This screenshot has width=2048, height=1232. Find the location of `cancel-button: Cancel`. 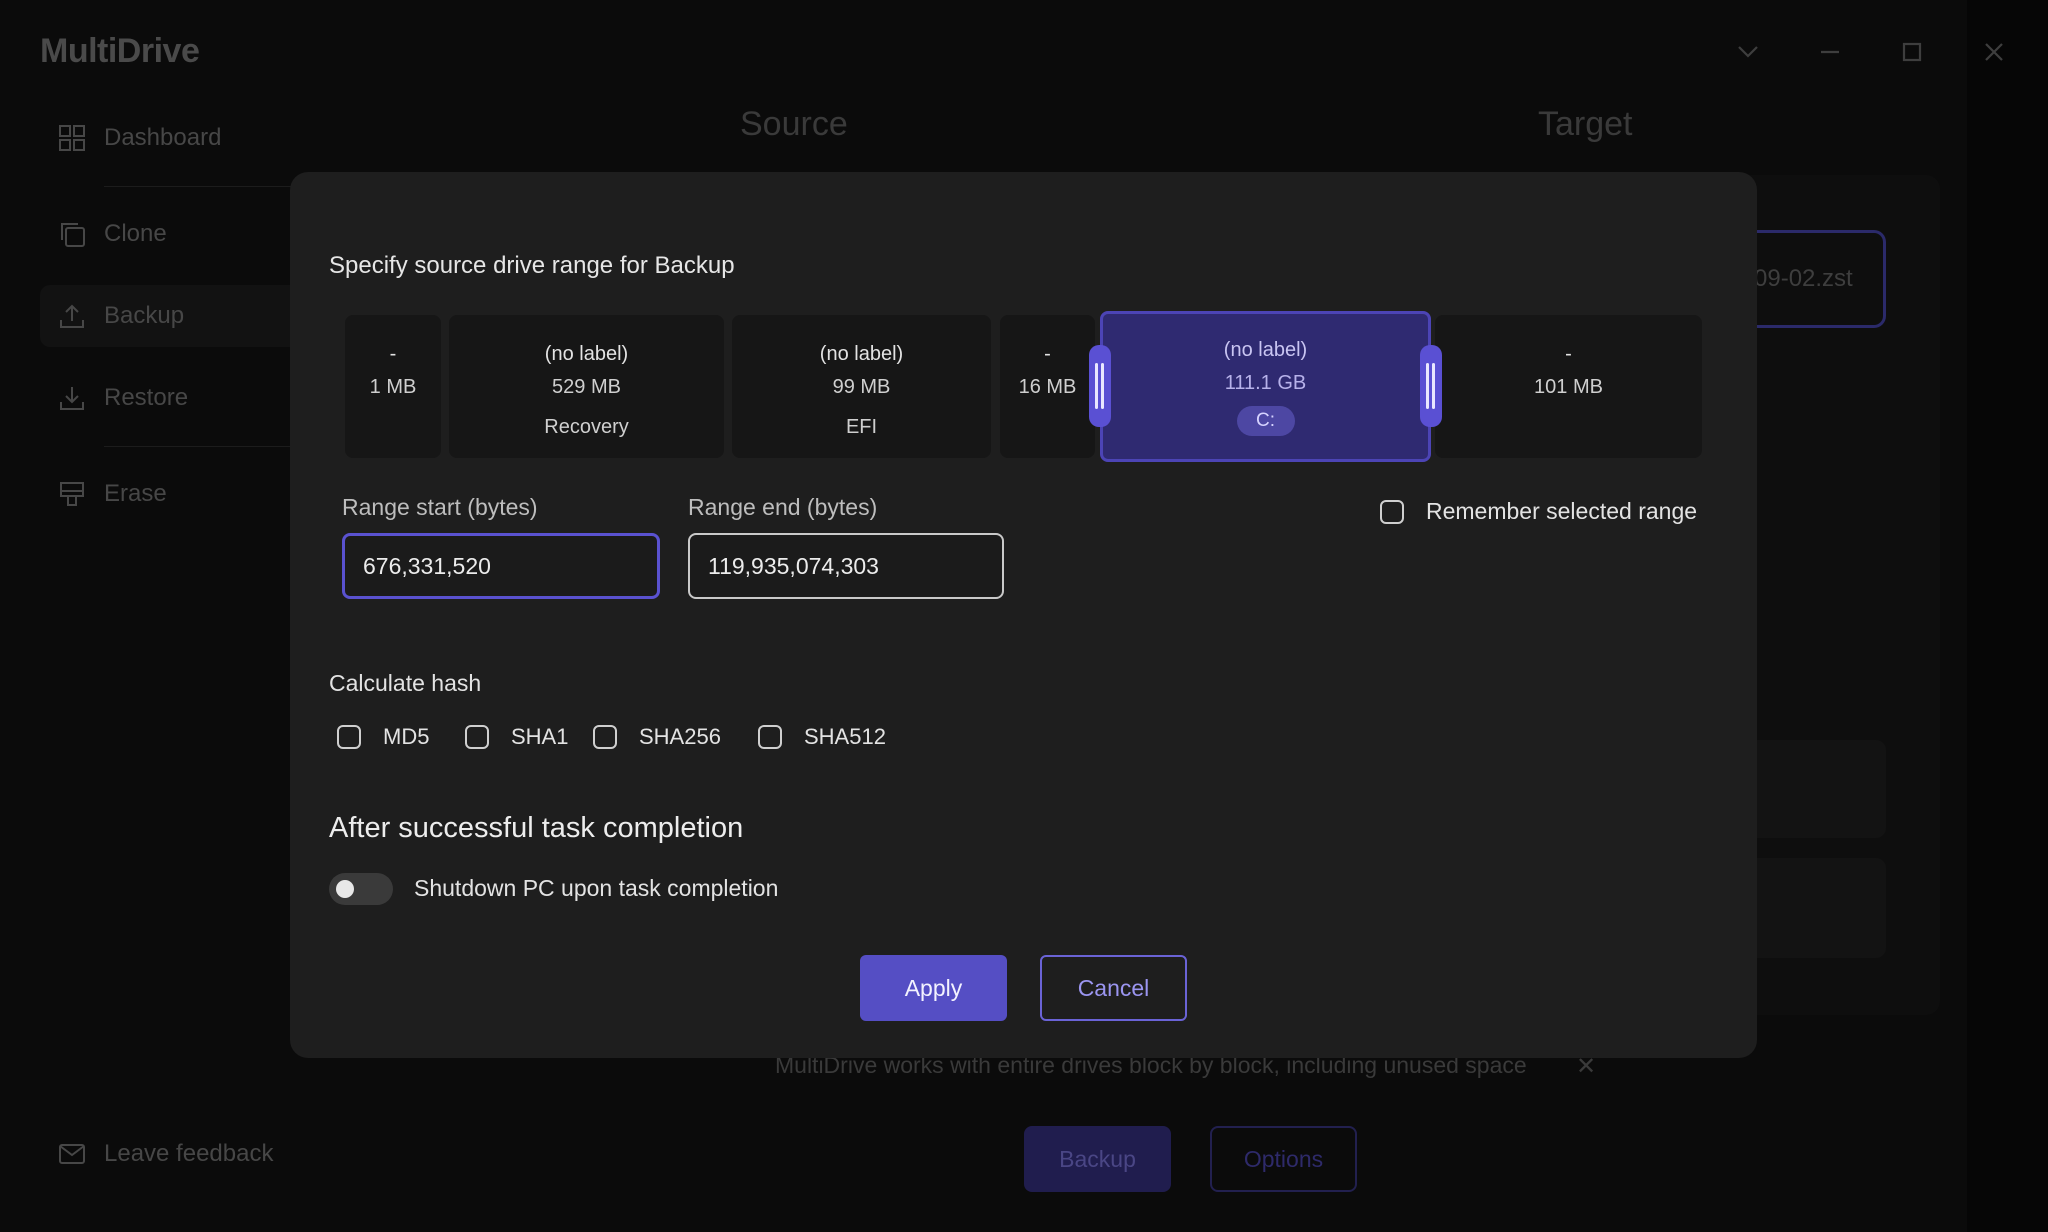

cancel-button: Cancel is located at coordinates (1113, 988).